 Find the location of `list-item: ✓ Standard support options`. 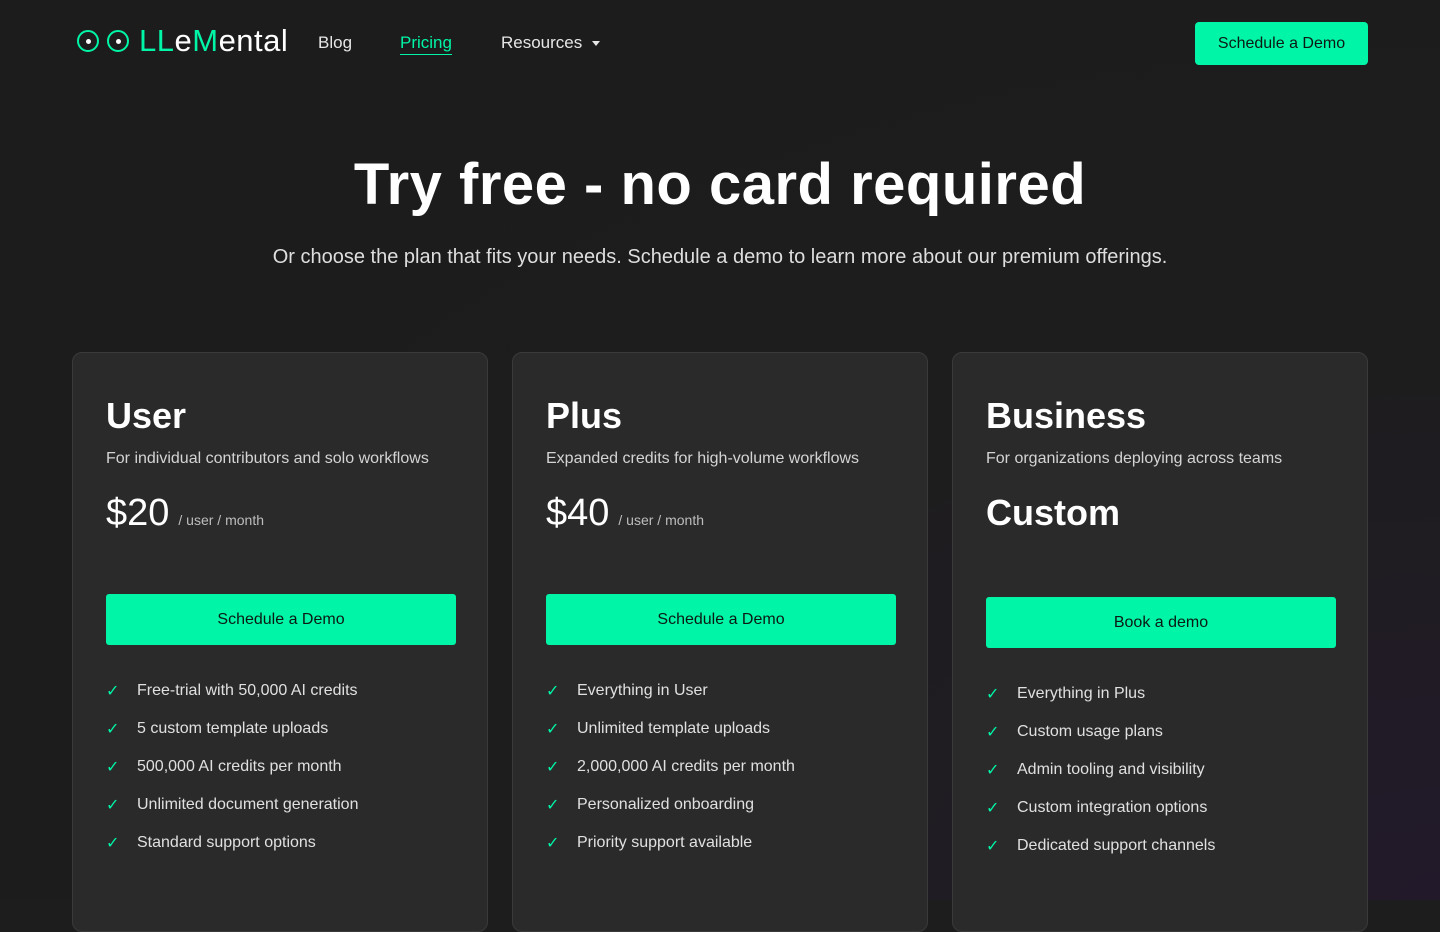

list-item: ✓ Standard support options is located at coordinates (232, 843).